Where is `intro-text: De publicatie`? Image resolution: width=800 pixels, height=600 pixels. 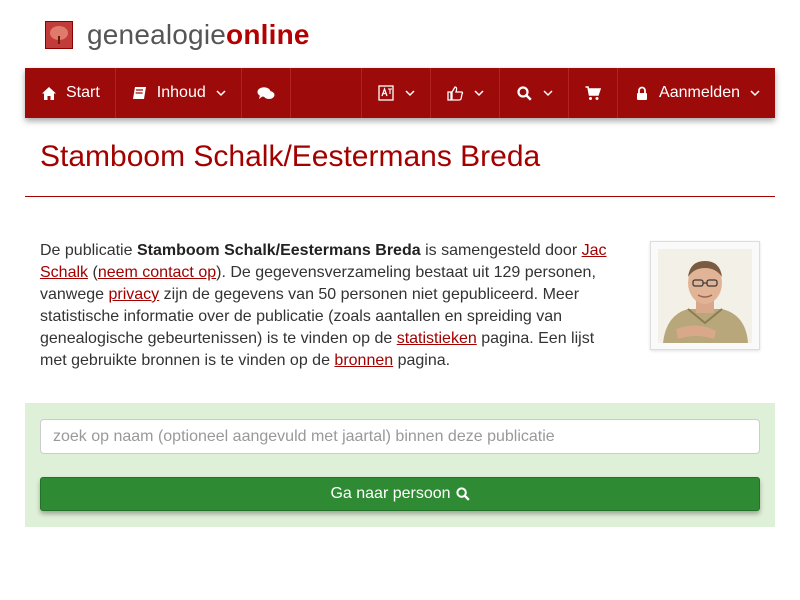 intro-text: De publicatie is located at coordinates (88, 250).